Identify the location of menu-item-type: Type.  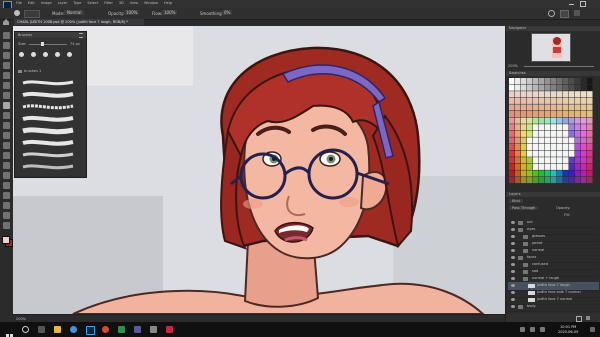
(77, 3).